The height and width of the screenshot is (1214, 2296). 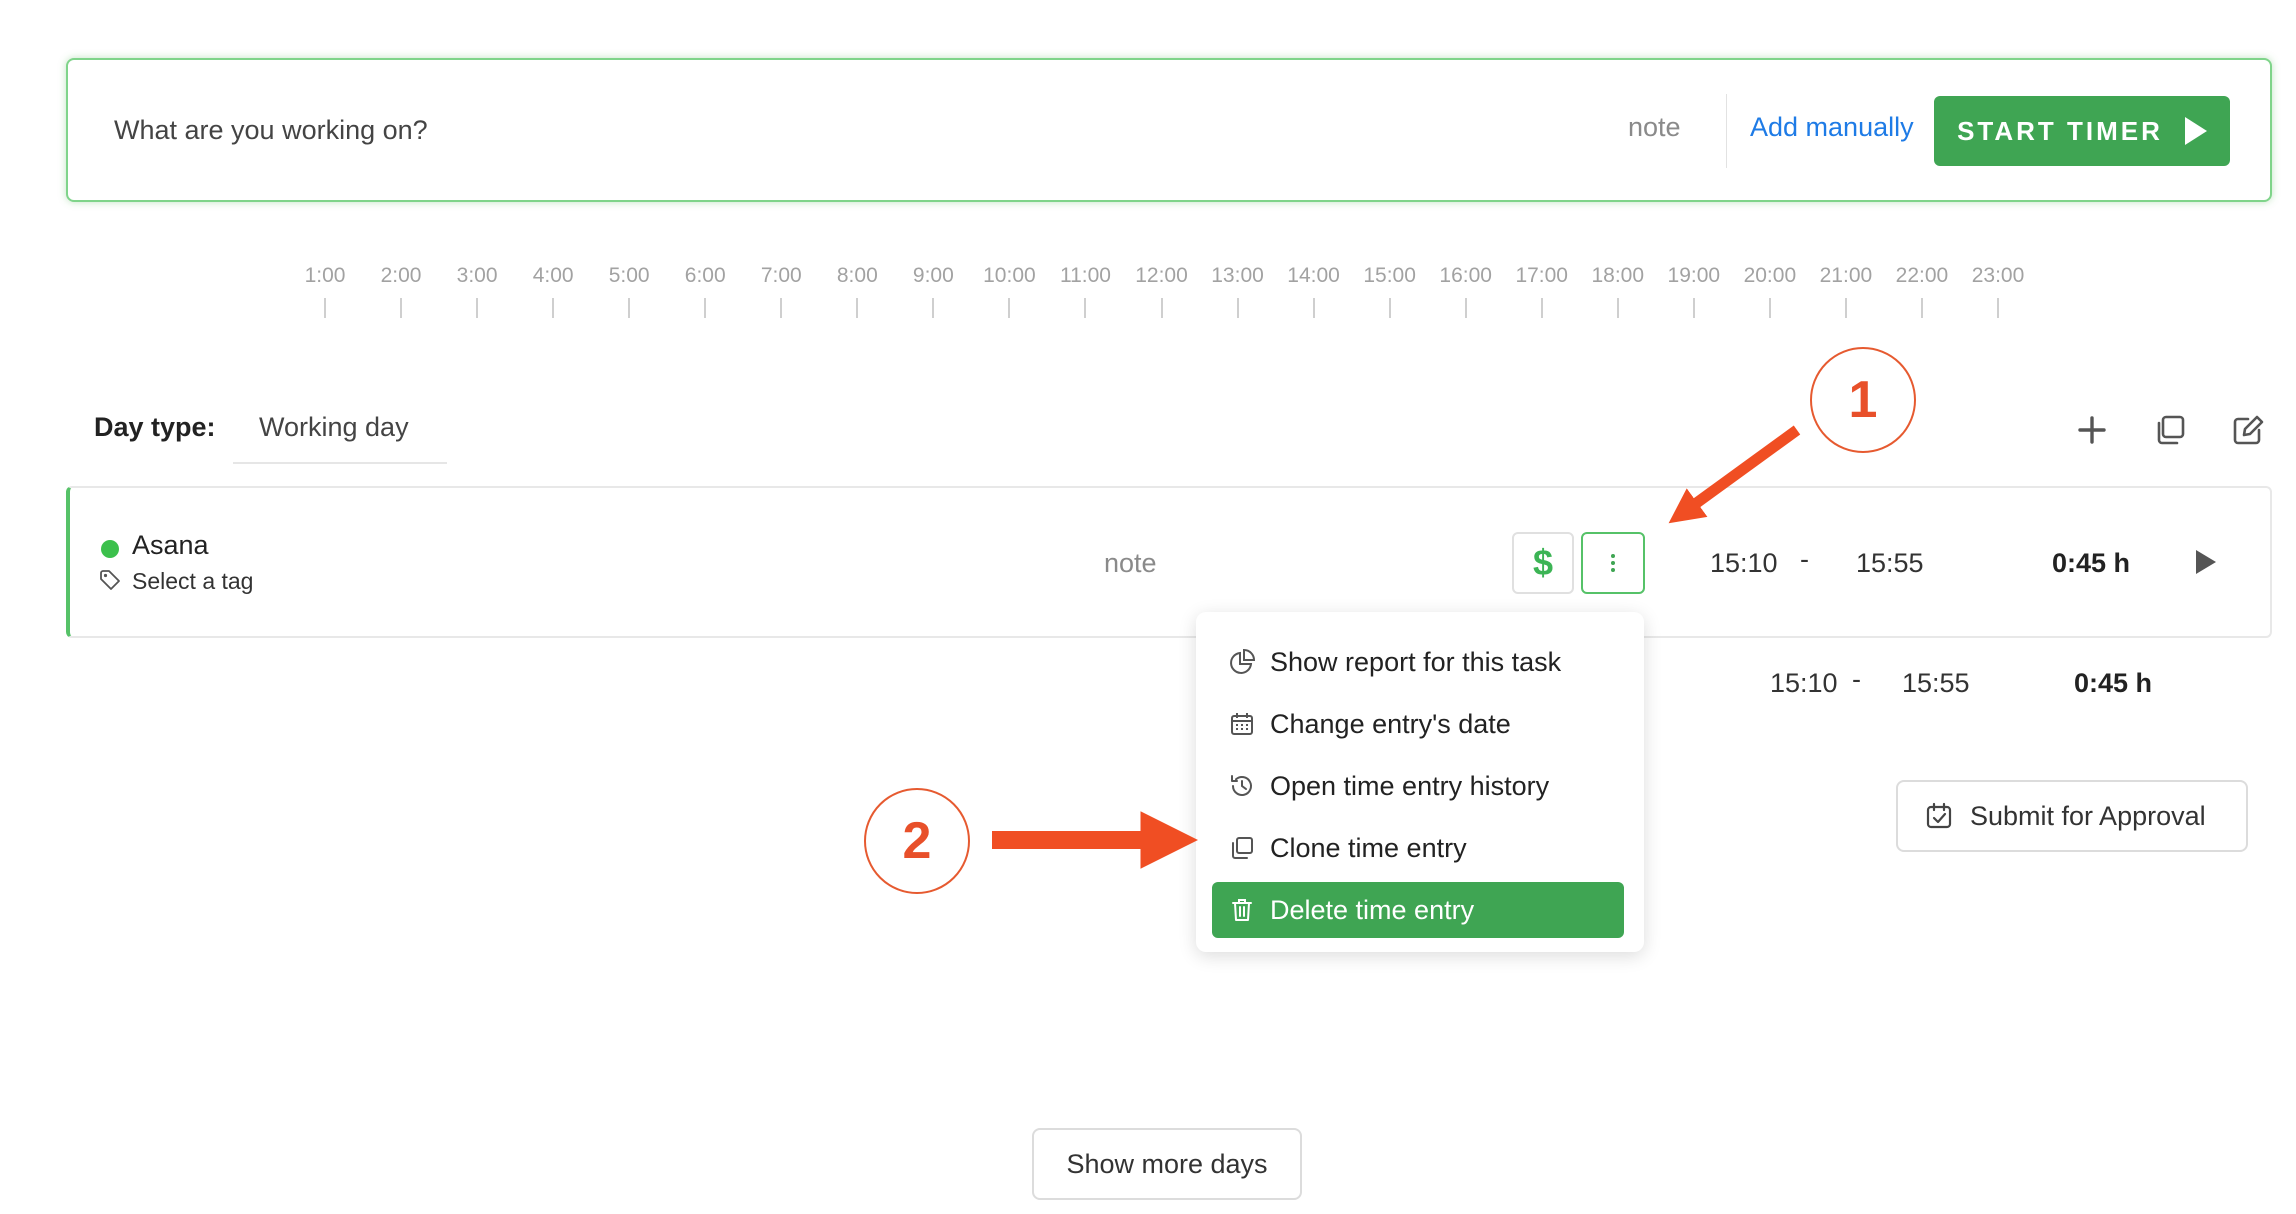 What do you see at coordinates (781, 275) in the screenshot?
I see `hour-label: 7:00` at bounding box center [781, 275].